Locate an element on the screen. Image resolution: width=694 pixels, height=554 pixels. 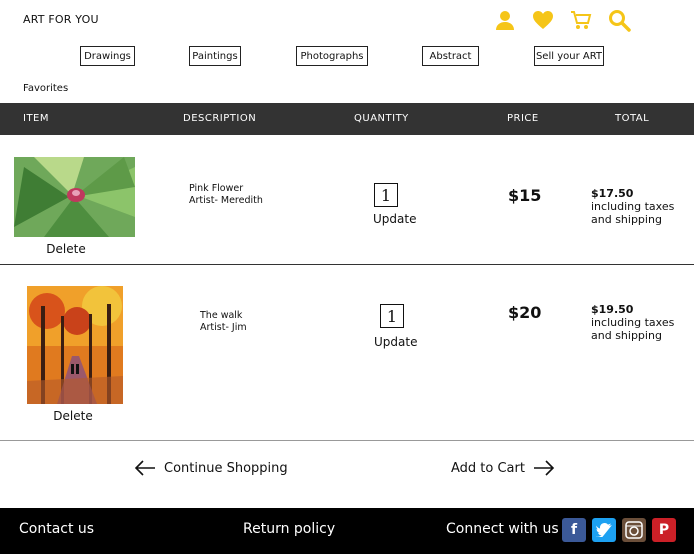
item-artist: Artist- Jim is located at coordinates (223, 327).